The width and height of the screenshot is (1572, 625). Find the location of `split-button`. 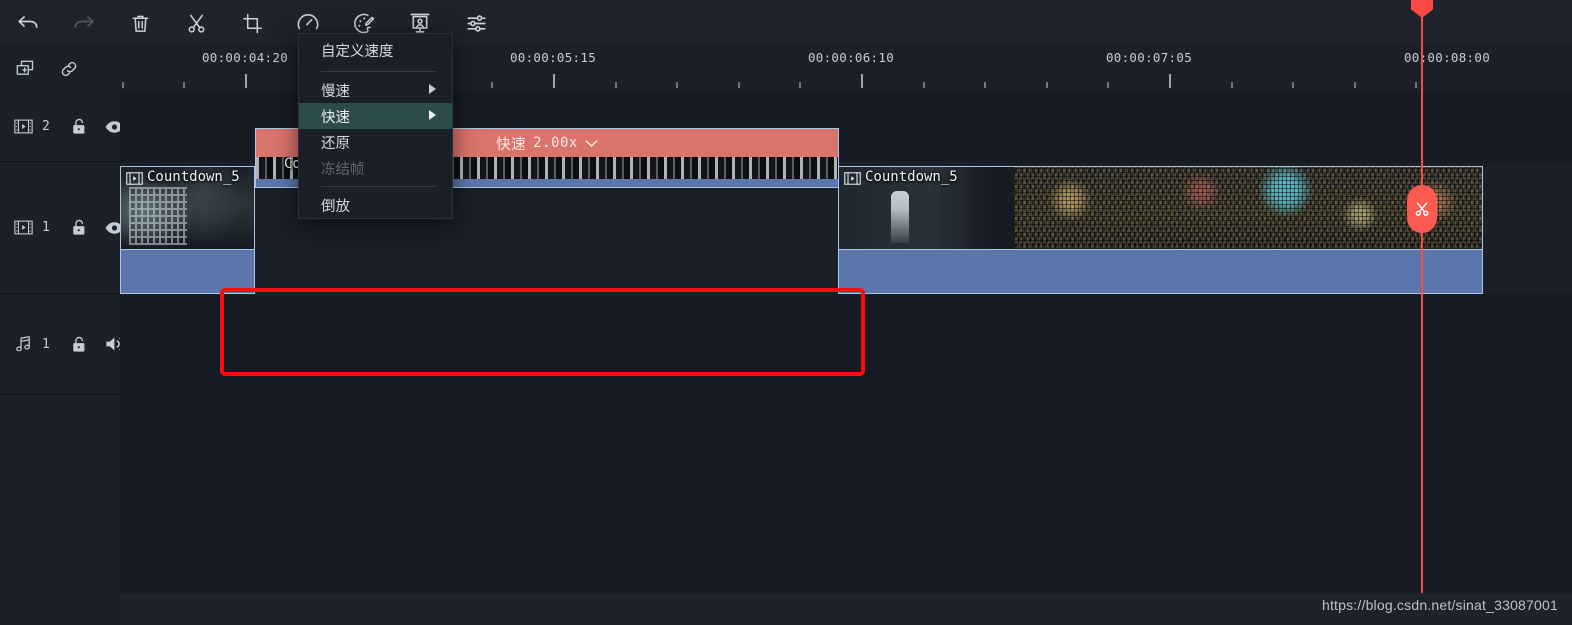

split-button is located at coordinates (196, 23).